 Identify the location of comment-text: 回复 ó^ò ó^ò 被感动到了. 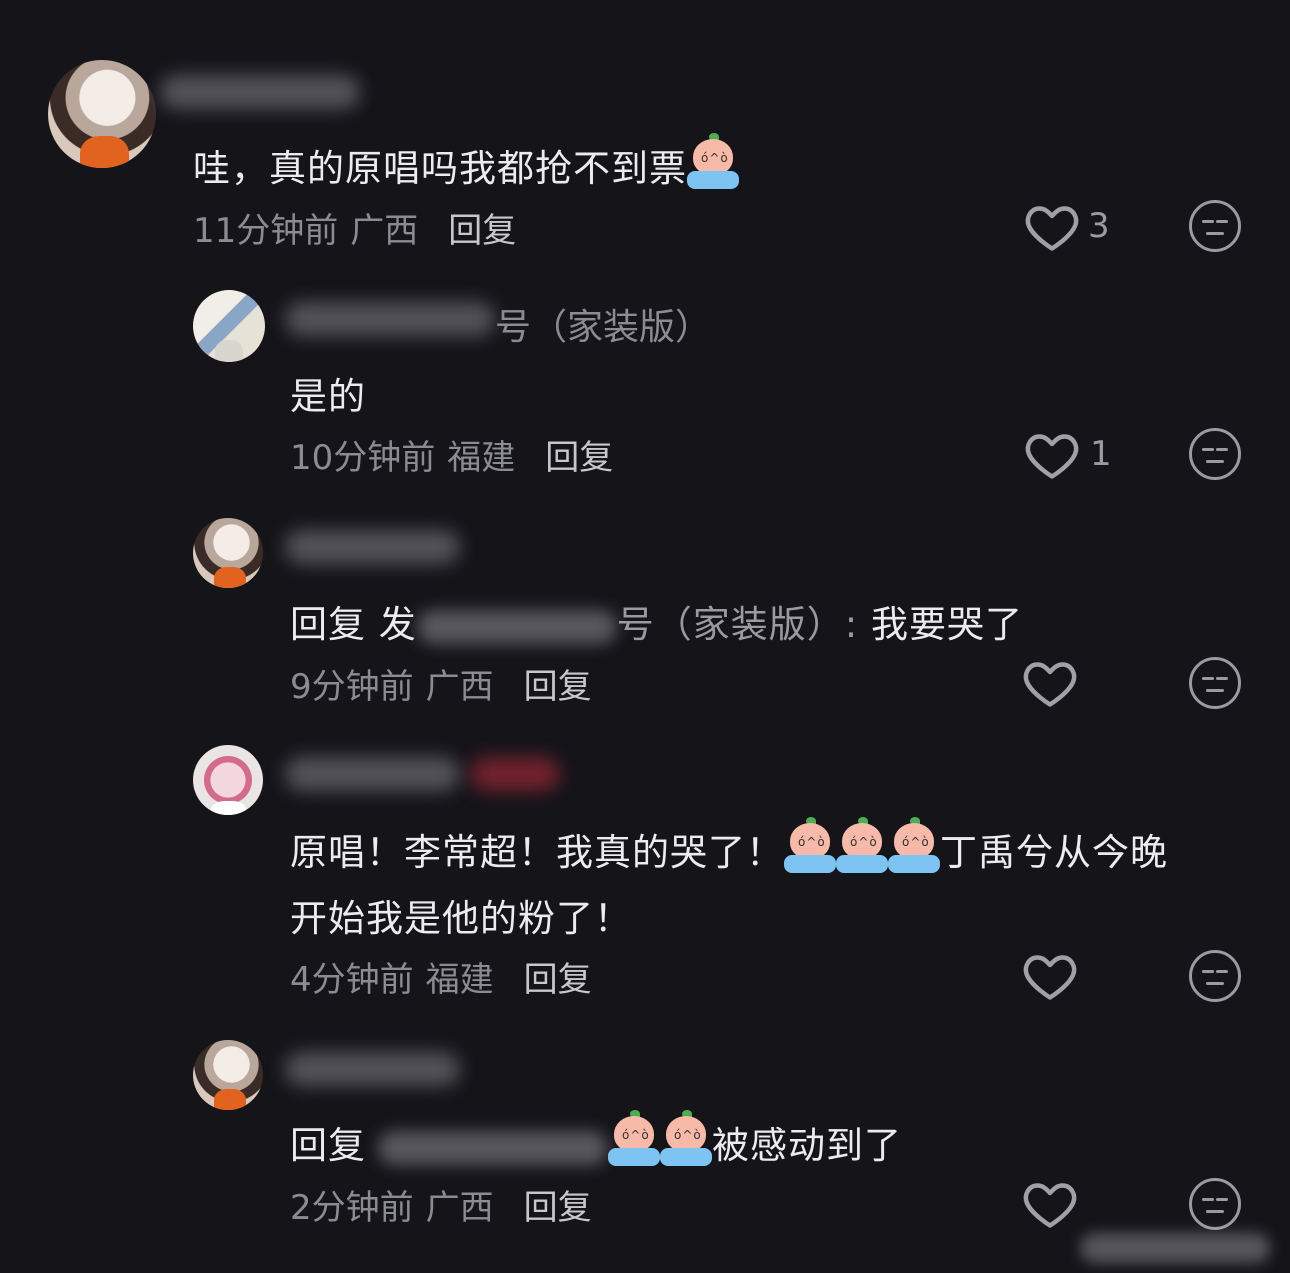
(596, 1139).